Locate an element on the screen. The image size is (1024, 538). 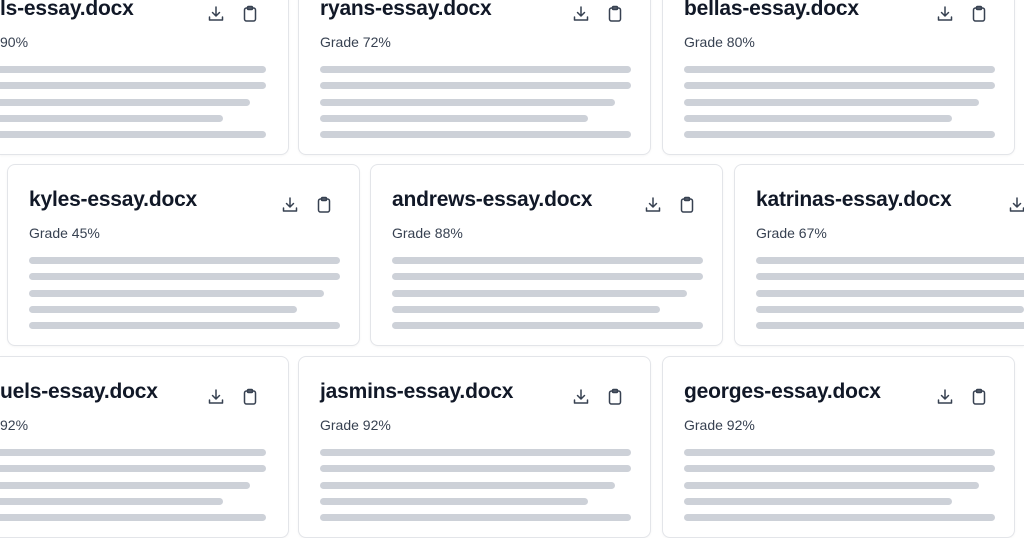
essay-title: bellas-essay.docx is located at coordinates (771, 10).